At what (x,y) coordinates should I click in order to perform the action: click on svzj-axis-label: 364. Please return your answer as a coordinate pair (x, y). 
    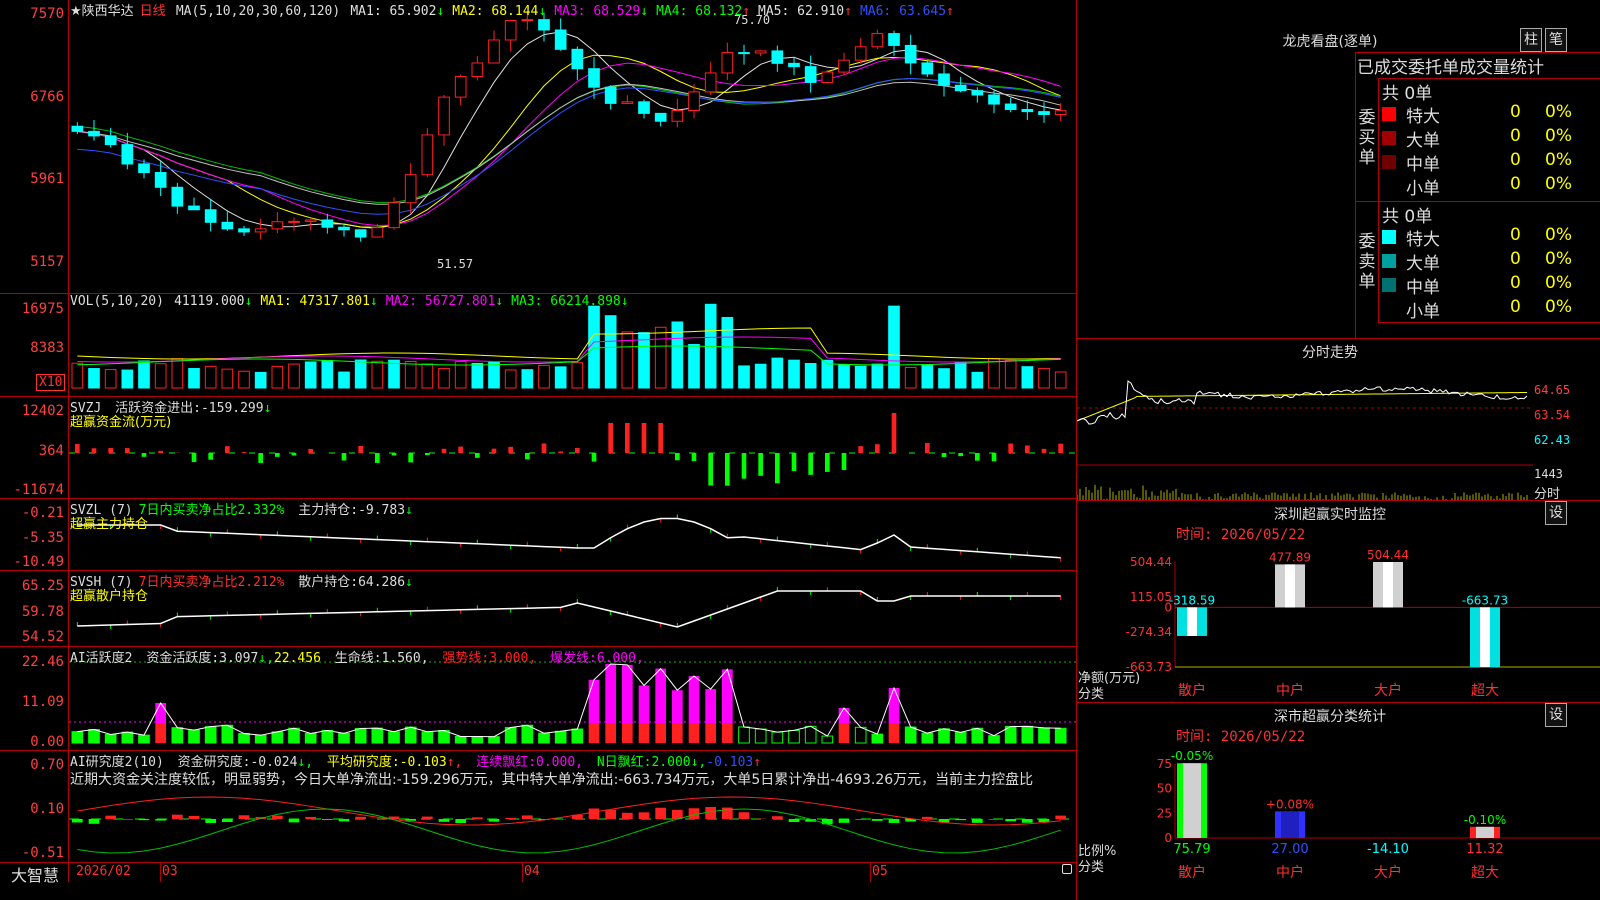
    Looking at the image, I should click on (51, 451).